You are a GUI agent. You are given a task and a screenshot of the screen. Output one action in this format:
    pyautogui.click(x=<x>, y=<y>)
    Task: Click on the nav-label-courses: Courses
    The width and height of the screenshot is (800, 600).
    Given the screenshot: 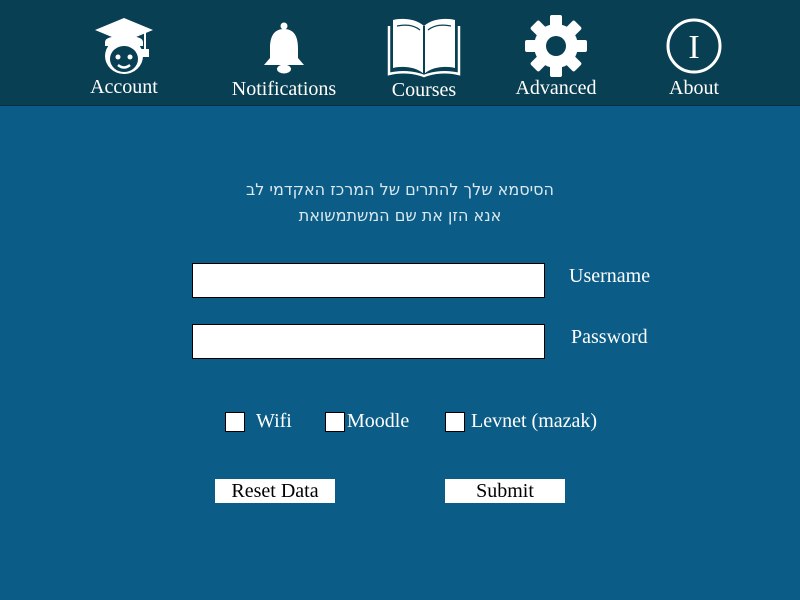 What is the action you would take?
    pyautogui.click(x=424, y=90)
    